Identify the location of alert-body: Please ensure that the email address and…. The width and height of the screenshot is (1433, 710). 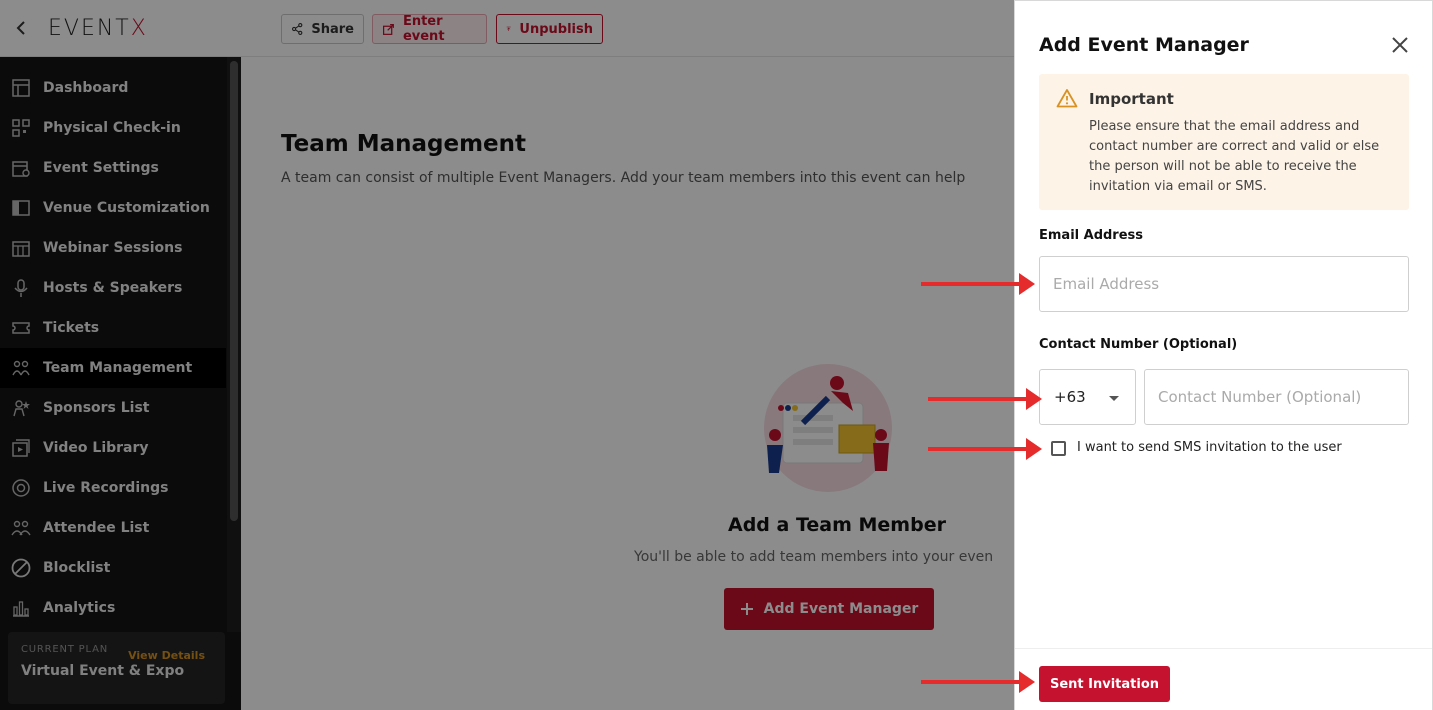
(1234, 156).